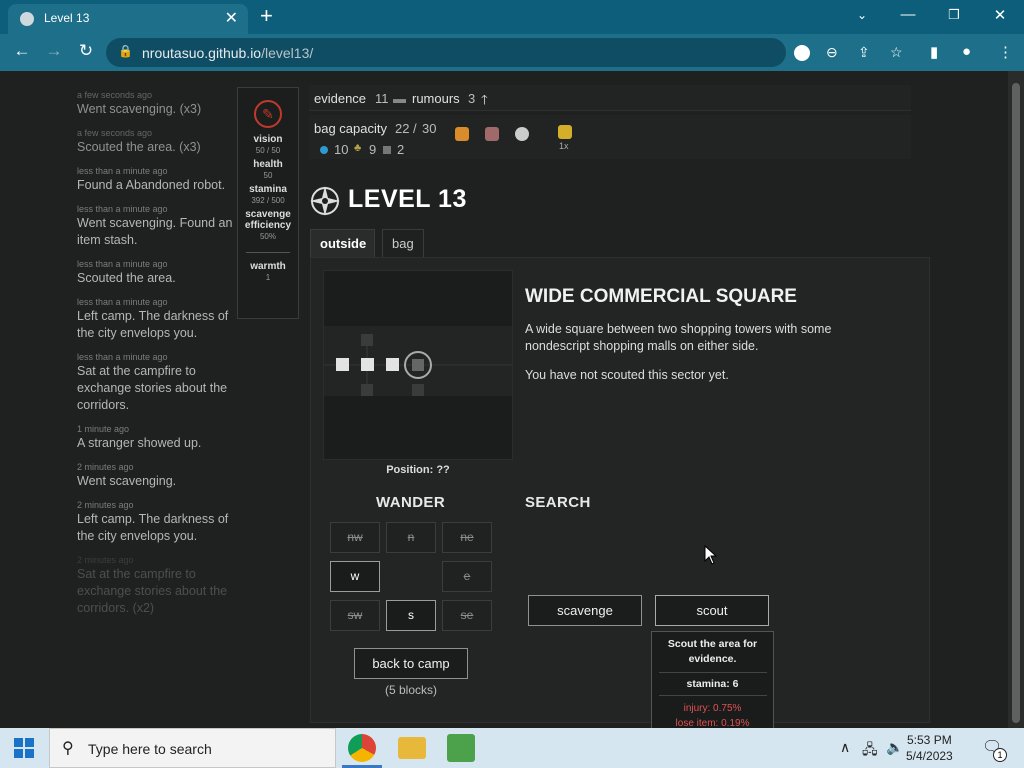  I want to click on tab-close-icon: ✕, so click(231, 18).